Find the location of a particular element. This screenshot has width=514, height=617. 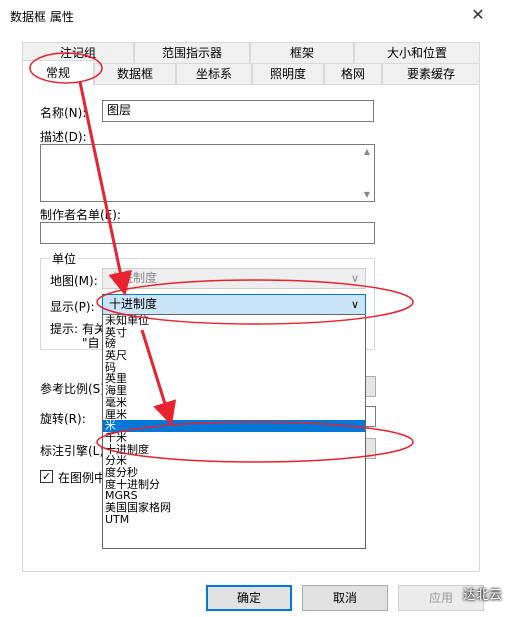

dropdown-option: 毫米 is located at coordinates (234, 403).